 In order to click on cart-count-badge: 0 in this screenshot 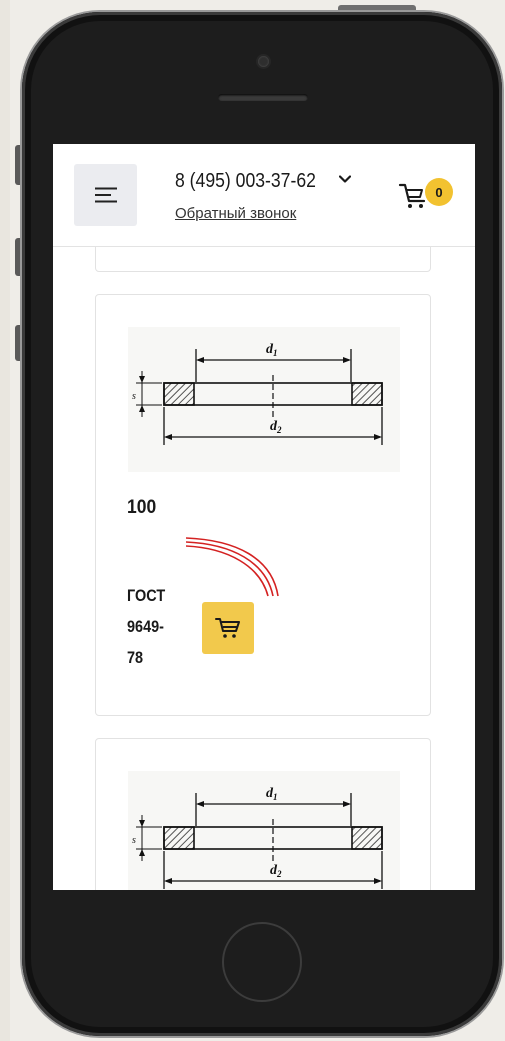, I will do `click(439, 192)`.